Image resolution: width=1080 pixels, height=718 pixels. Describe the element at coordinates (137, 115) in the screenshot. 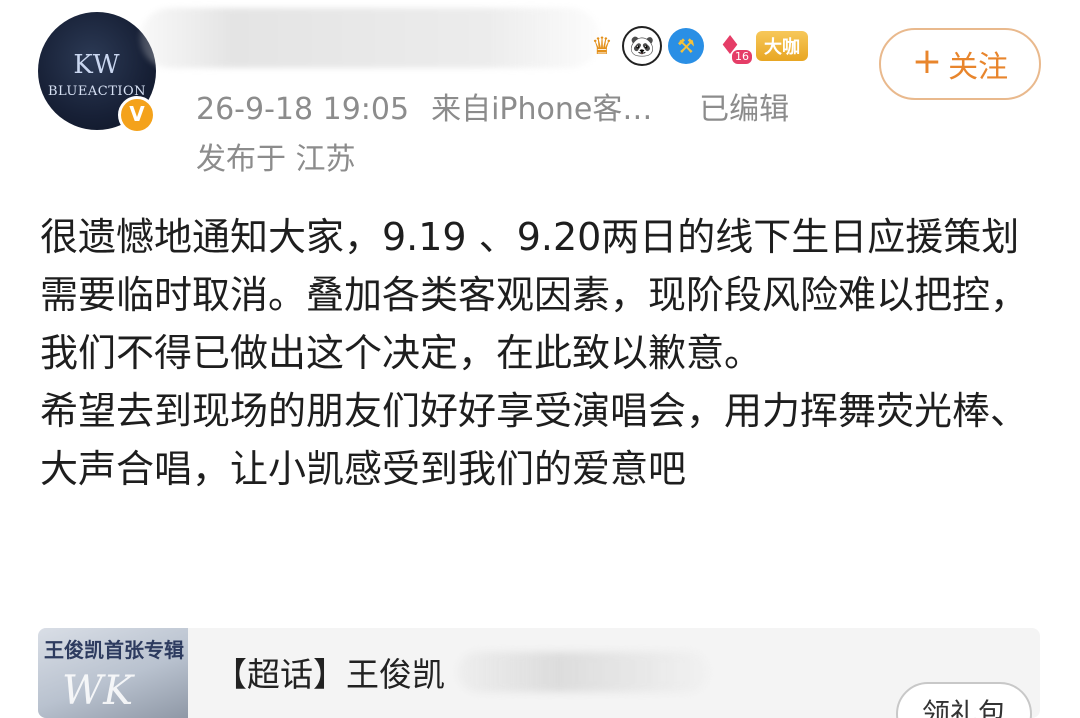

I see `verified-icon: V` at that location.